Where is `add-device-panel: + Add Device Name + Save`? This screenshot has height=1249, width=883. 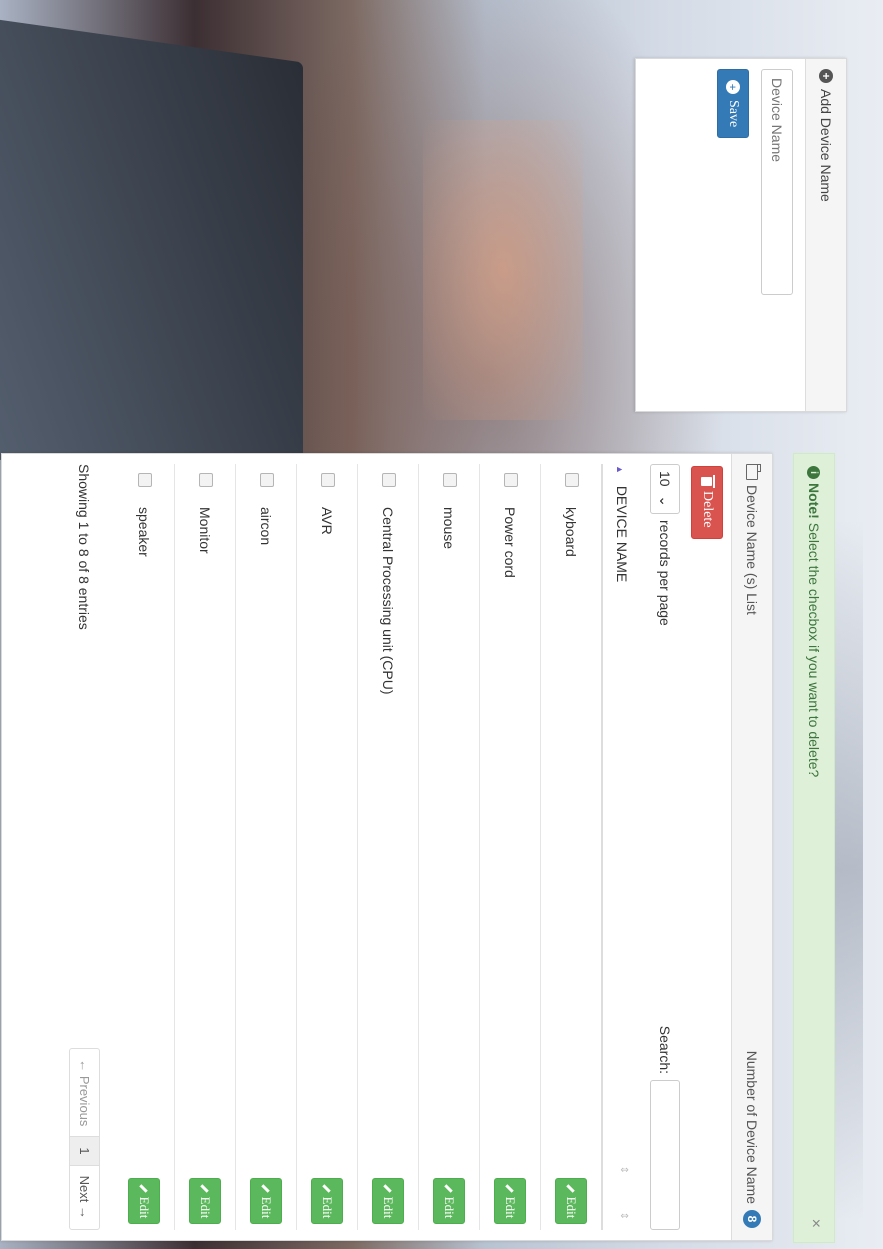
add-device-panel: + Add Device Name + Save is located at coordinates (741, 235).